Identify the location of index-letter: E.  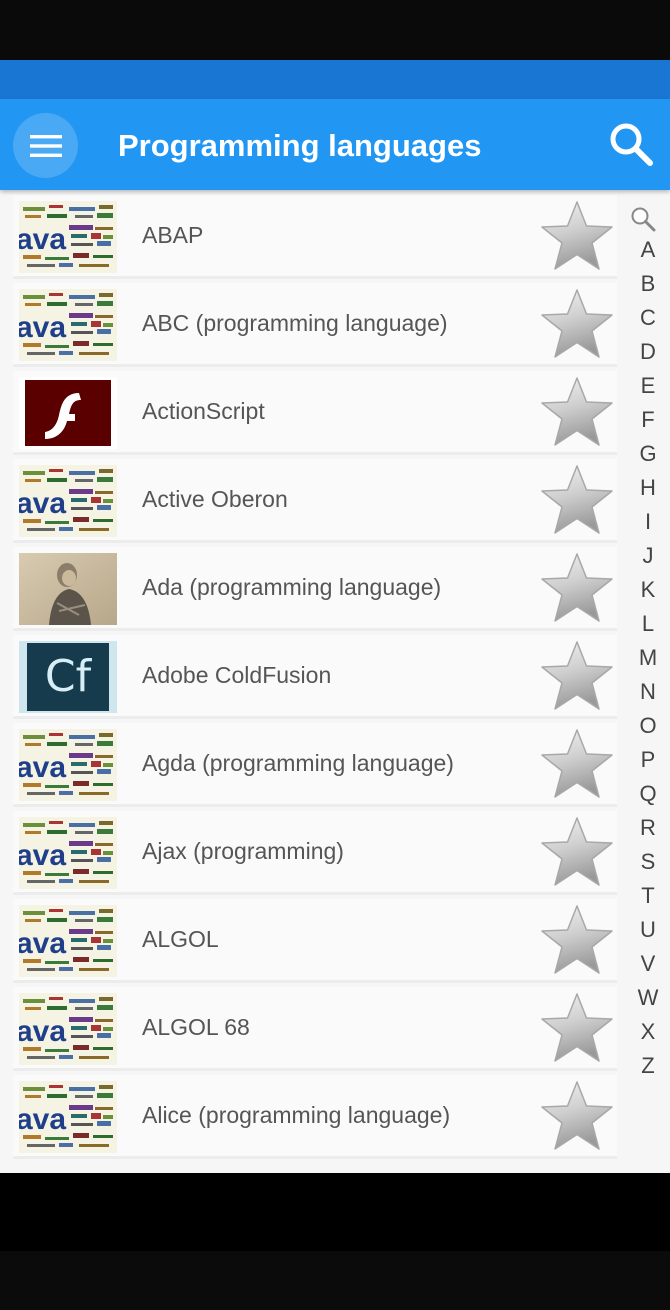
(648, 386).